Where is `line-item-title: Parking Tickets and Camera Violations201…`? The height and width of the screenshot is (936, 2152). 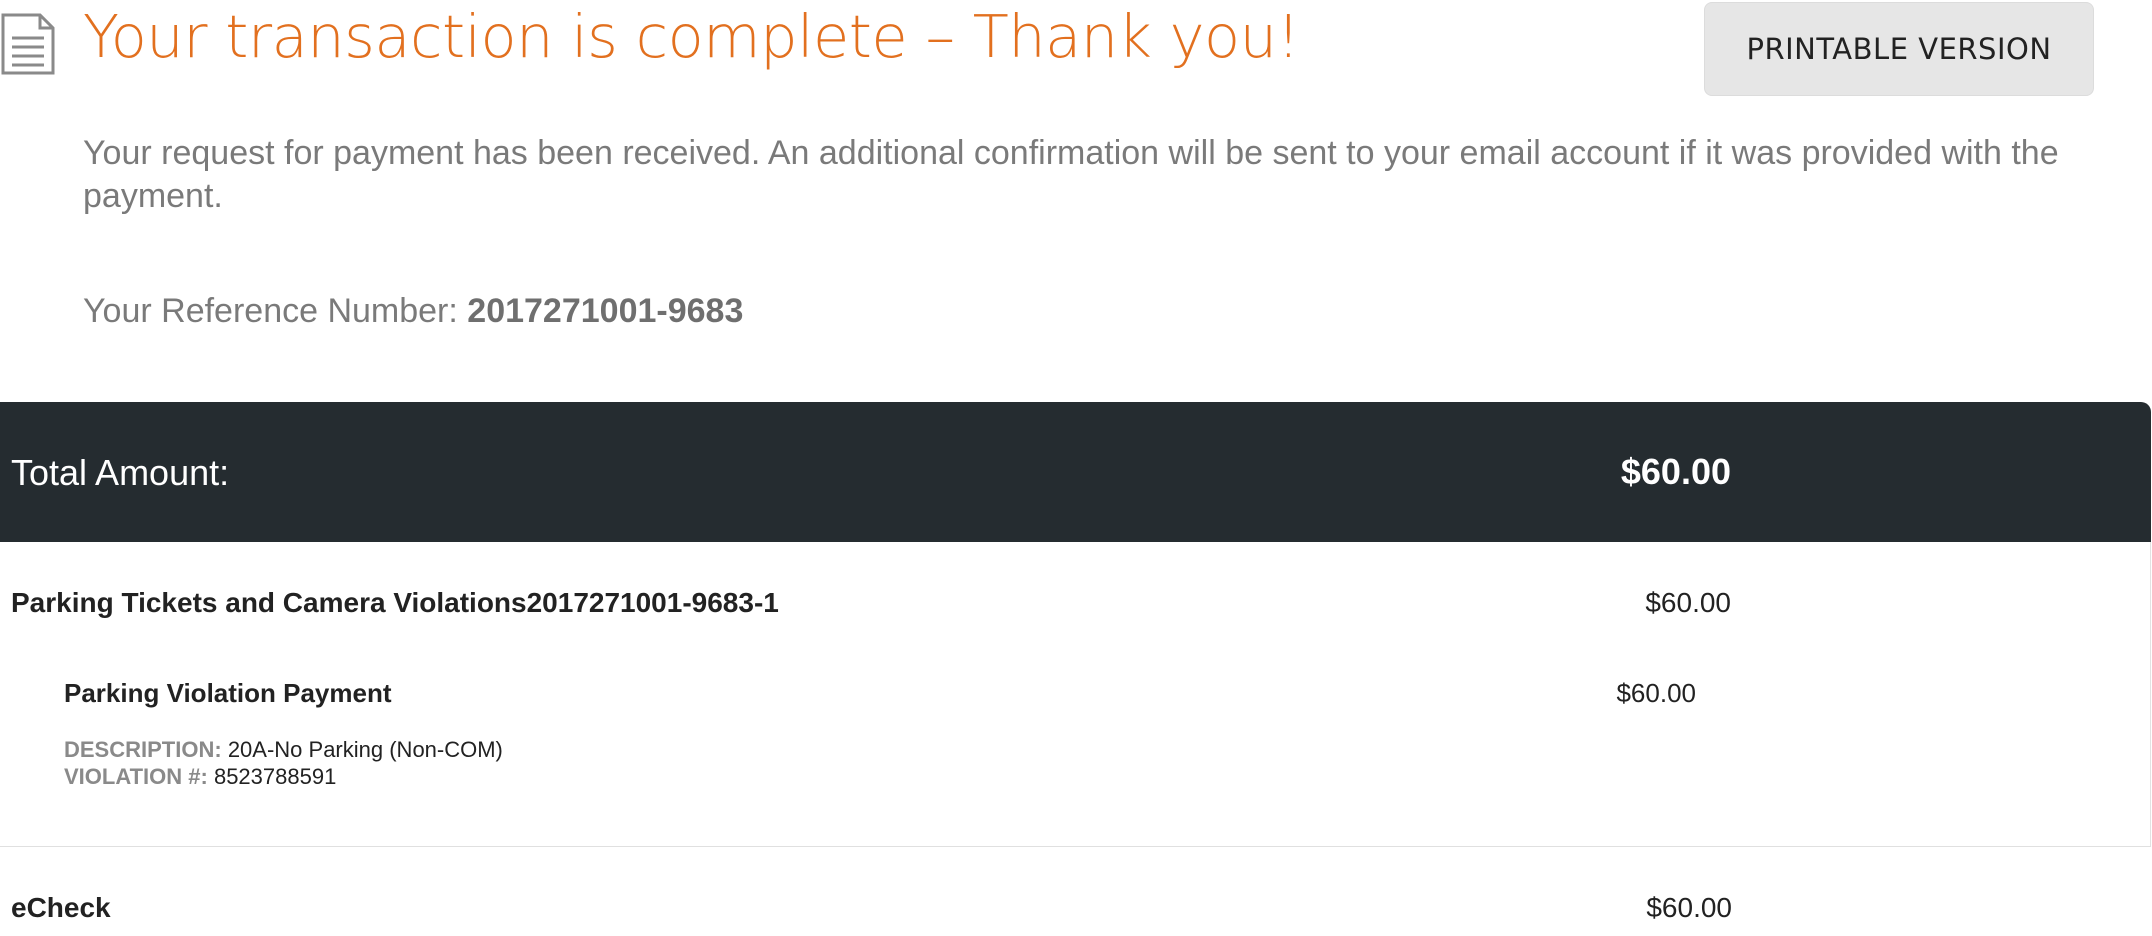
line-item-title: Parking Tickets and Camera Violations201… is located at coordinates (395, 602).